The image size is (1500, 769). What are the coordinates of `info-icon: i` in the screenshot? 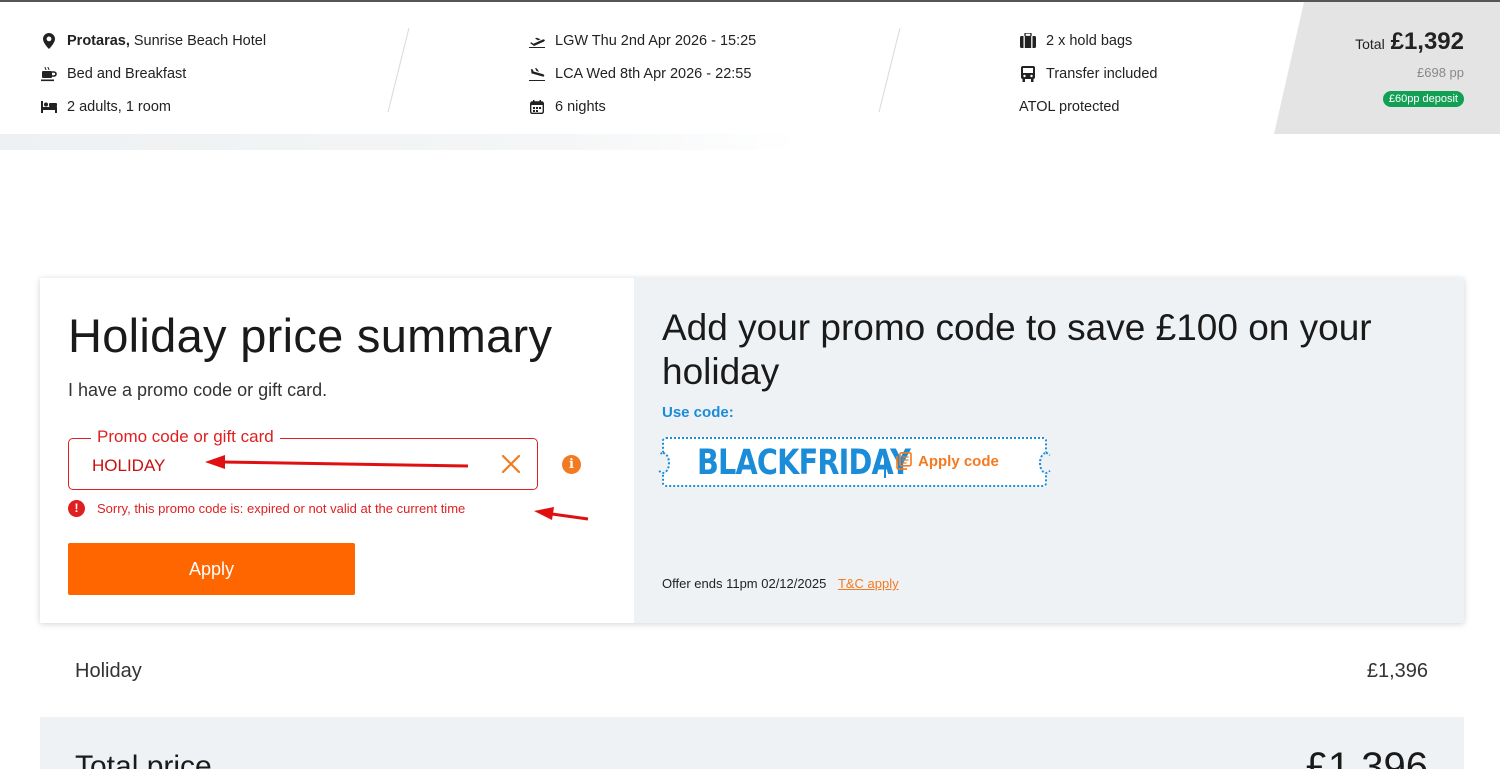 It's located at (571, 464).